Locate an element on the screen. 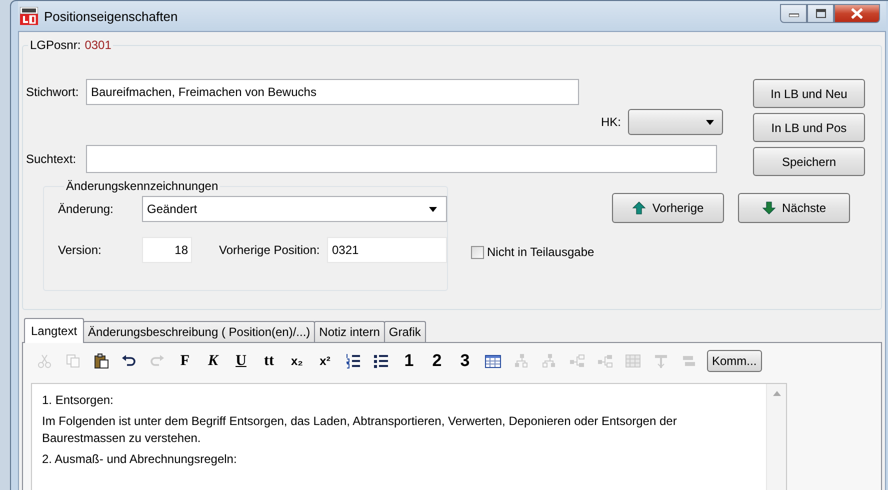 The height and width of the screenshot is (490, 888). maximize-button is located at coordinates (820, 13).